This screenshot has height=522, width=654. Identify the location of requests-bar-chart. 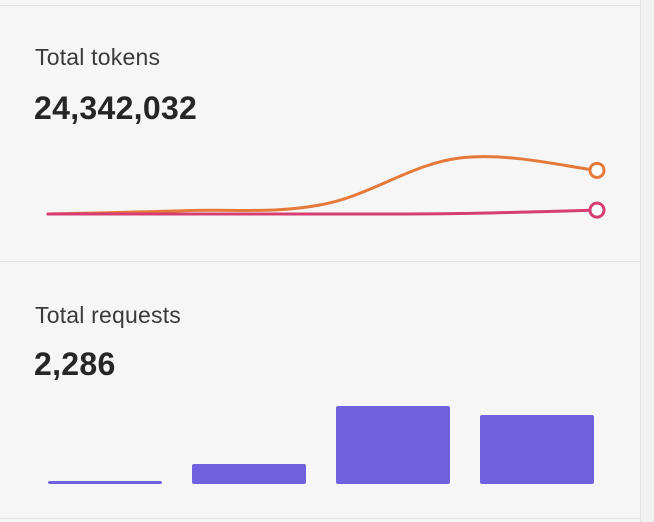
(321, 445).